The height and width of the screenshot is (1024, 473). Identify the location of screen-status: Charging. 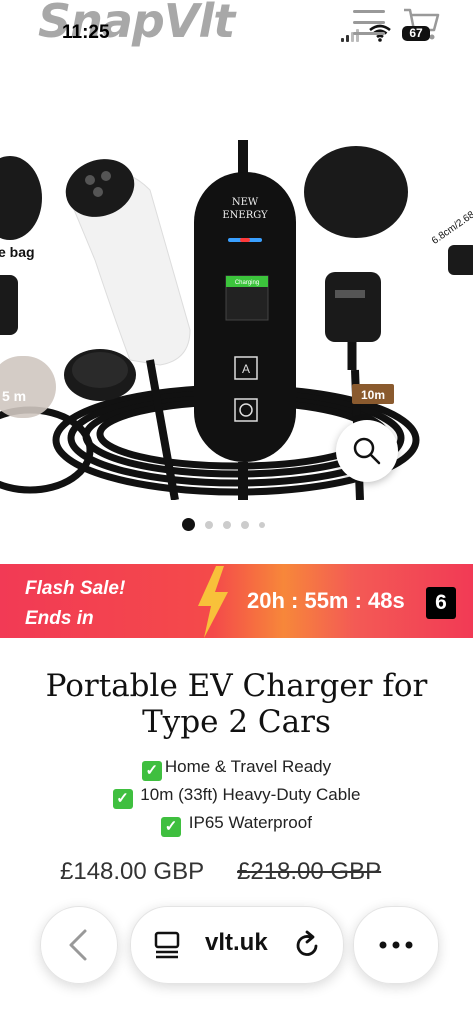
(247, 283).